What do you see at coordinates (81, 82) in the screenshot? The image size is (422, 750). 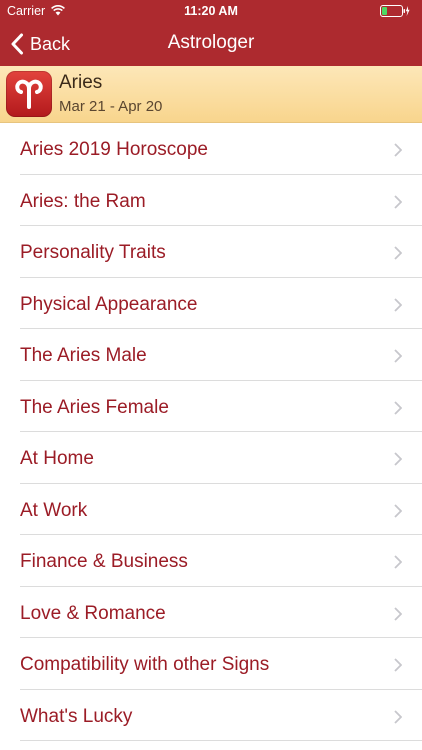 I see `sign-name: Aries` at bounding box center [81, 82].